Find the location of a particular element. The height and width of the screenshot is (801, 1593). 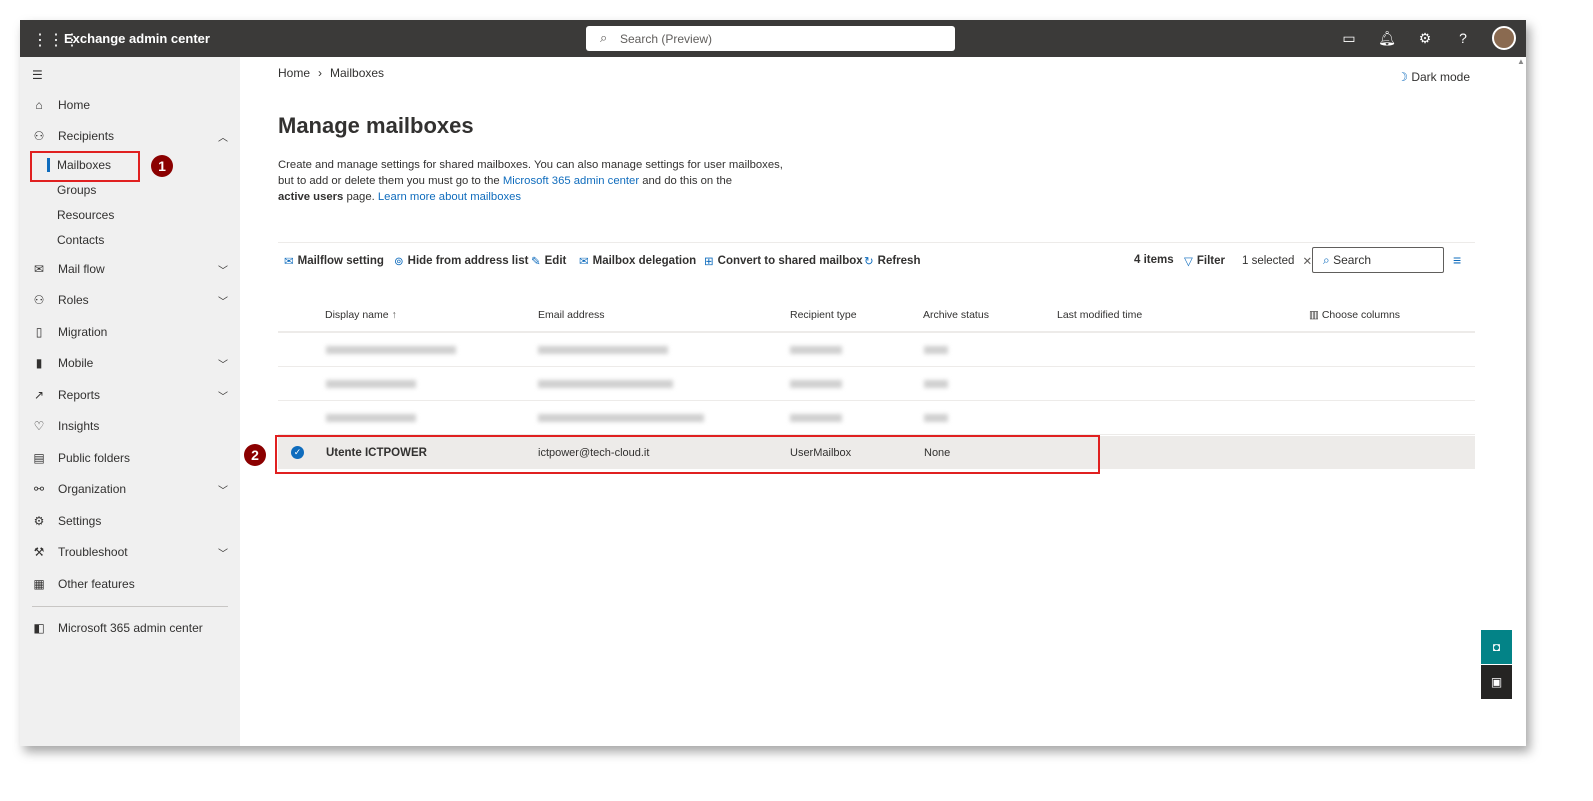

label: Troubleshoot is located at coordinates (93, 552).